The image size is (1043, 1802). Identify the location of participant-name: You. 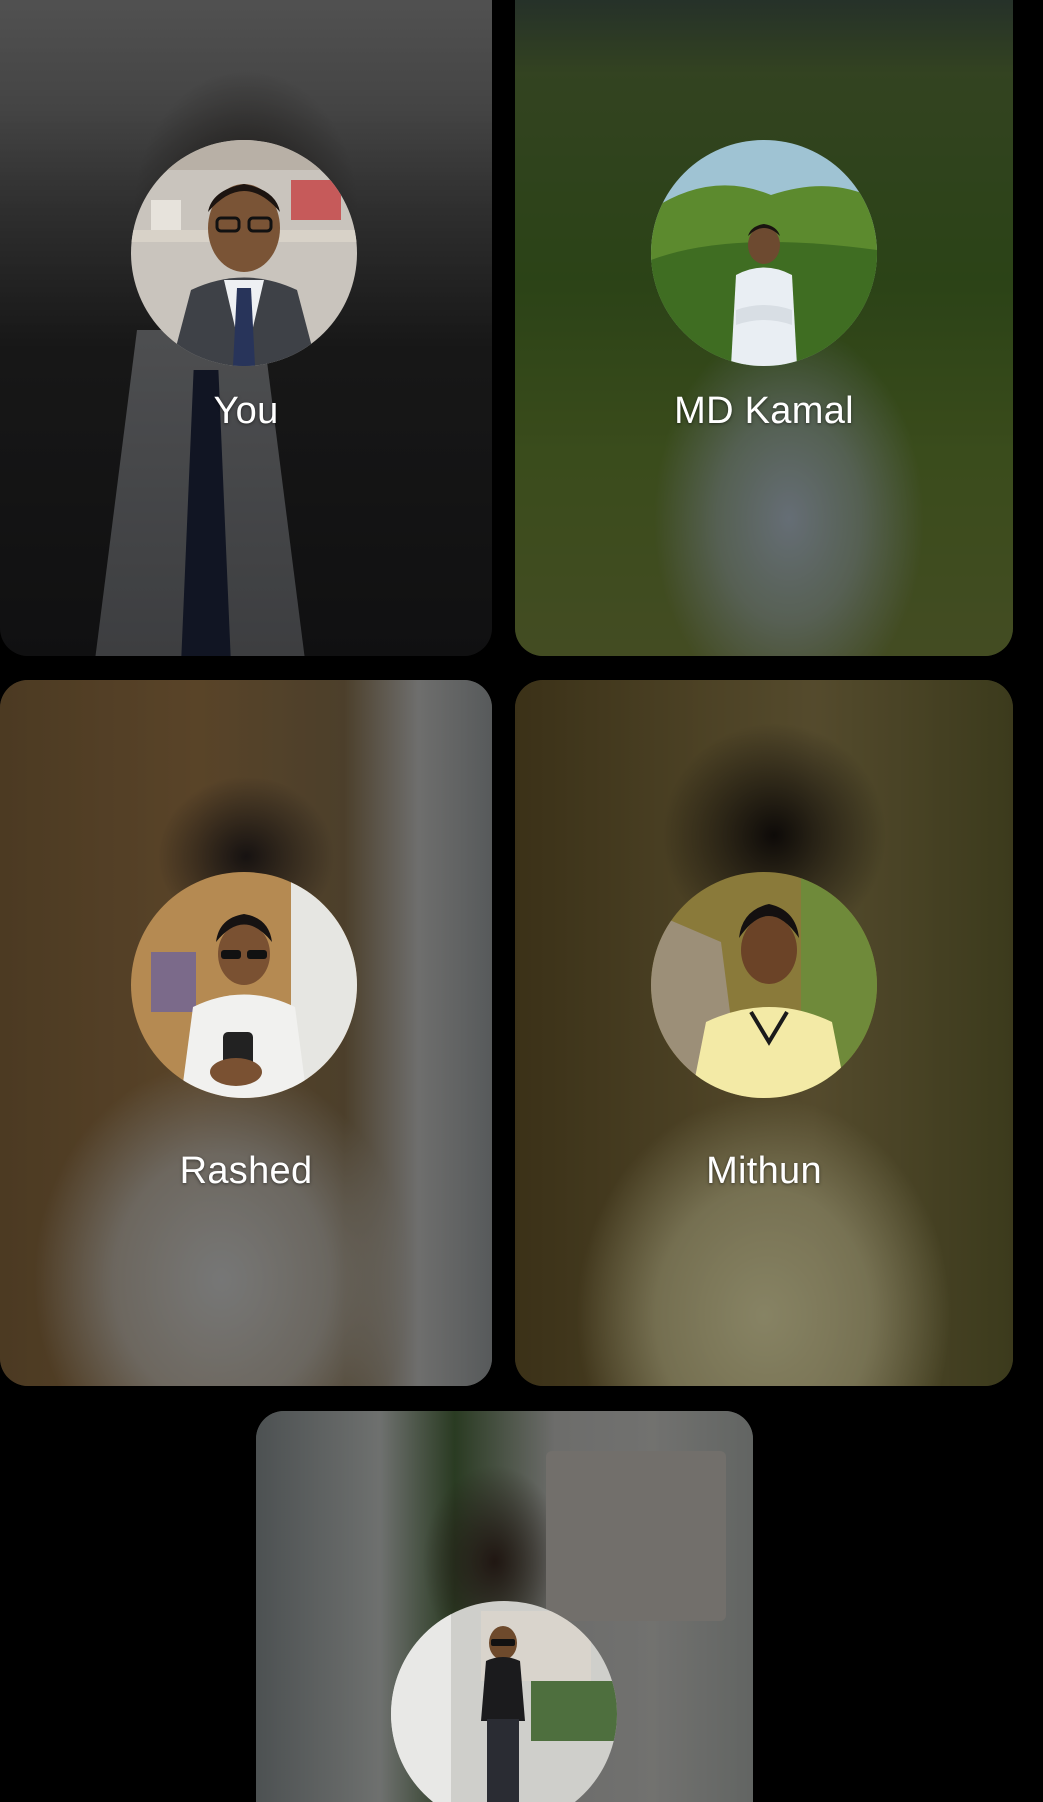
(246, 411).